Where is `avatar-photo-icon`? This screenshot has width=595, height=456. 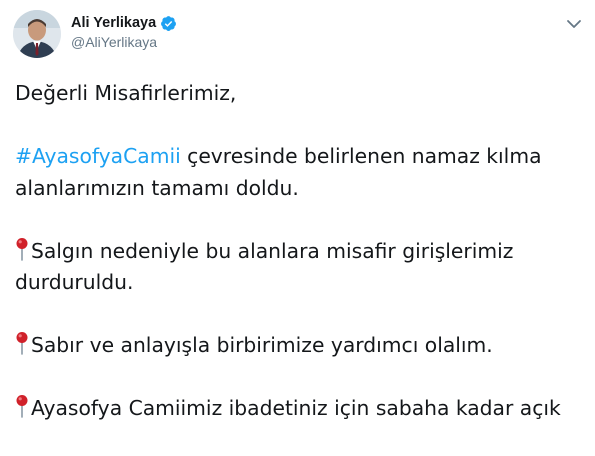
avatar-photo-icon is located at coordinates (37, 34).